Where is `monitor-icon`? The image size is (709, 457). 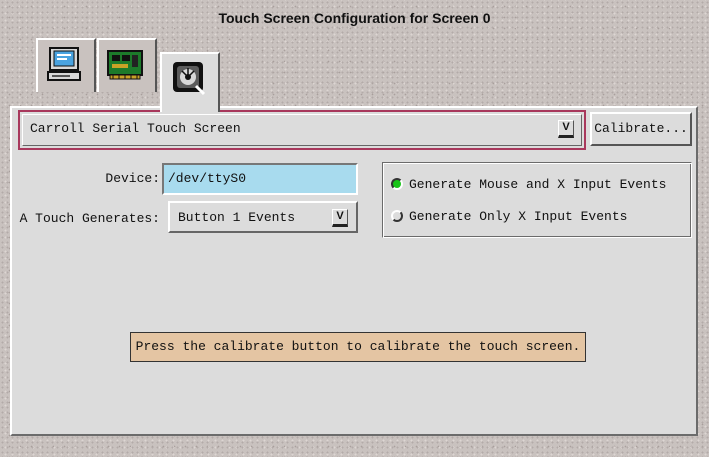
monitor-icon is located at coordinates (64, 64).